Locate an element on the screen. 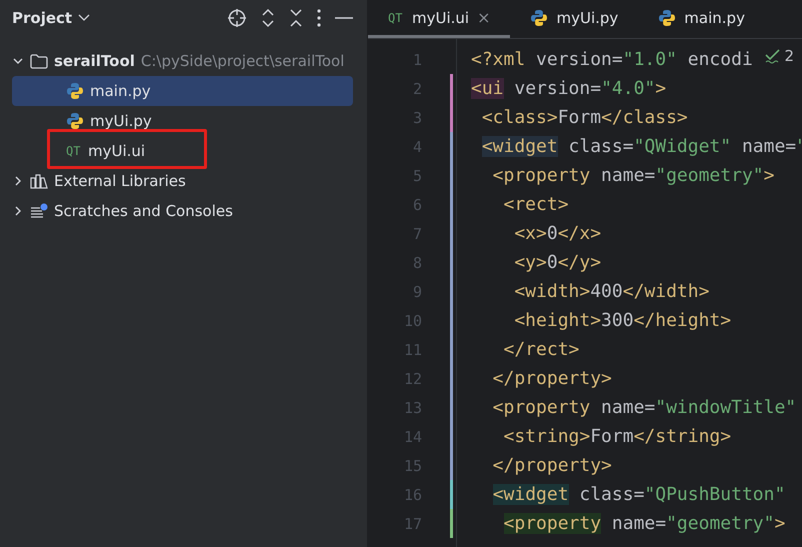  editor-tab: myUi.py is located at coordinates (574, 19).